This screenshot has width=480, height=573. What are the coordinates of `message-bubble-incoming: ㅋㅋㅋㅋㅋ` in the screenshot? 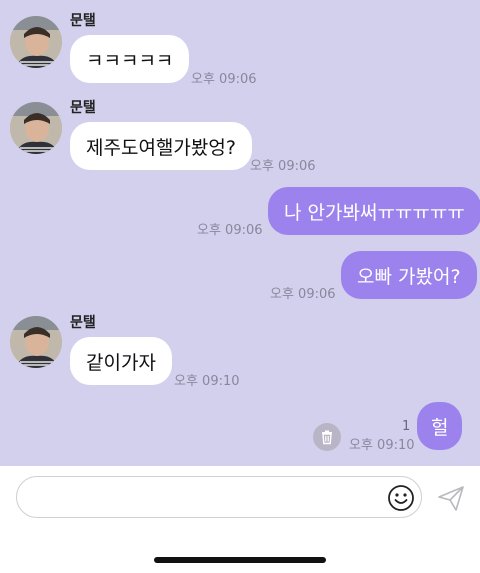 It's located at (130, 59).